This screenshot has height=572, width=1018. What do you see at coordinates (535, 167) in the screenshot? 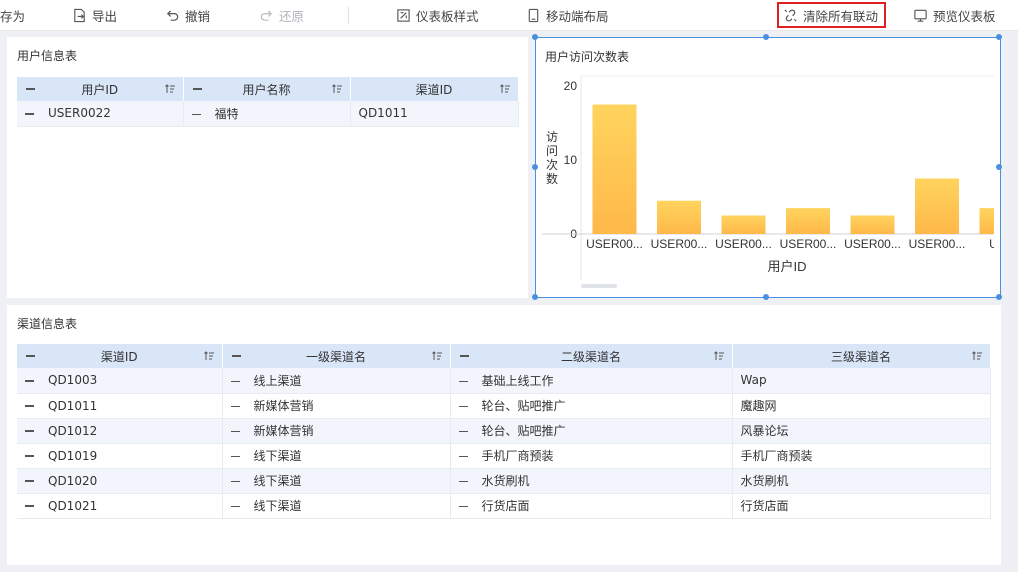
I see `resize-handle-left` at bounding box center [535, 167].